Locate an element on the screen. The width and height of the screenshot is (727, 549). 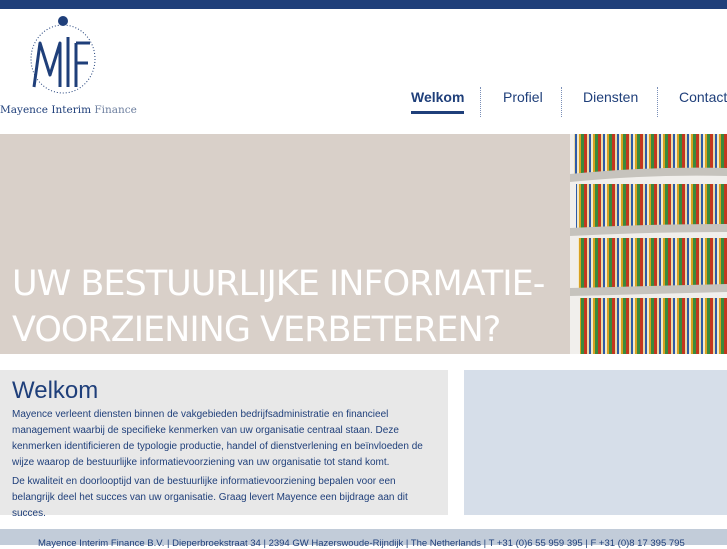
top-bar is located at coordinates (363, 4).